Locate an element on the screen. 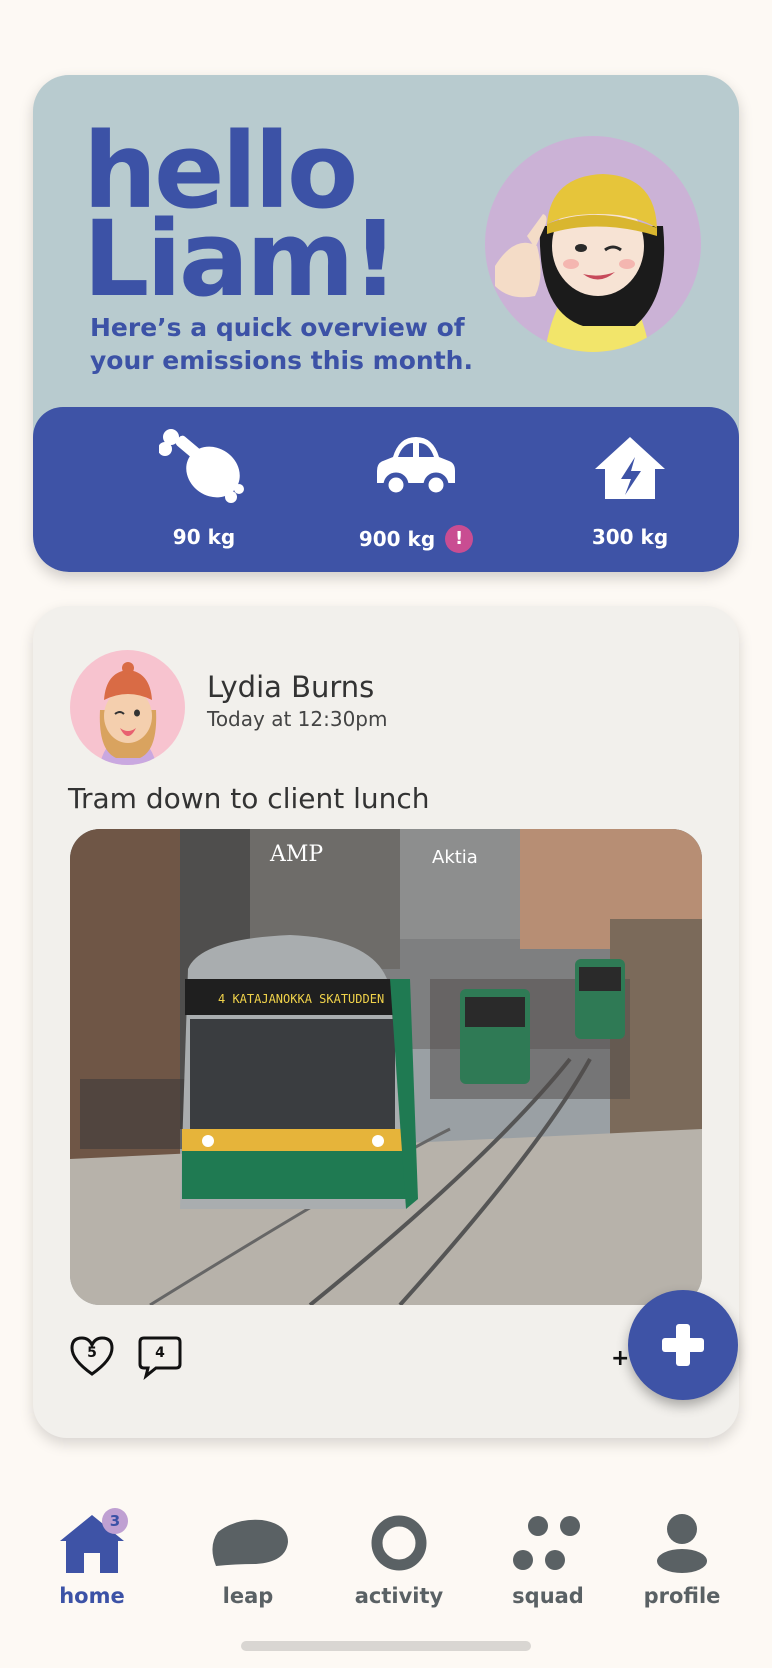 The height and width of the screenshot is (1668, 772). nav-squad: squad is located at coordinates (548, 1558).